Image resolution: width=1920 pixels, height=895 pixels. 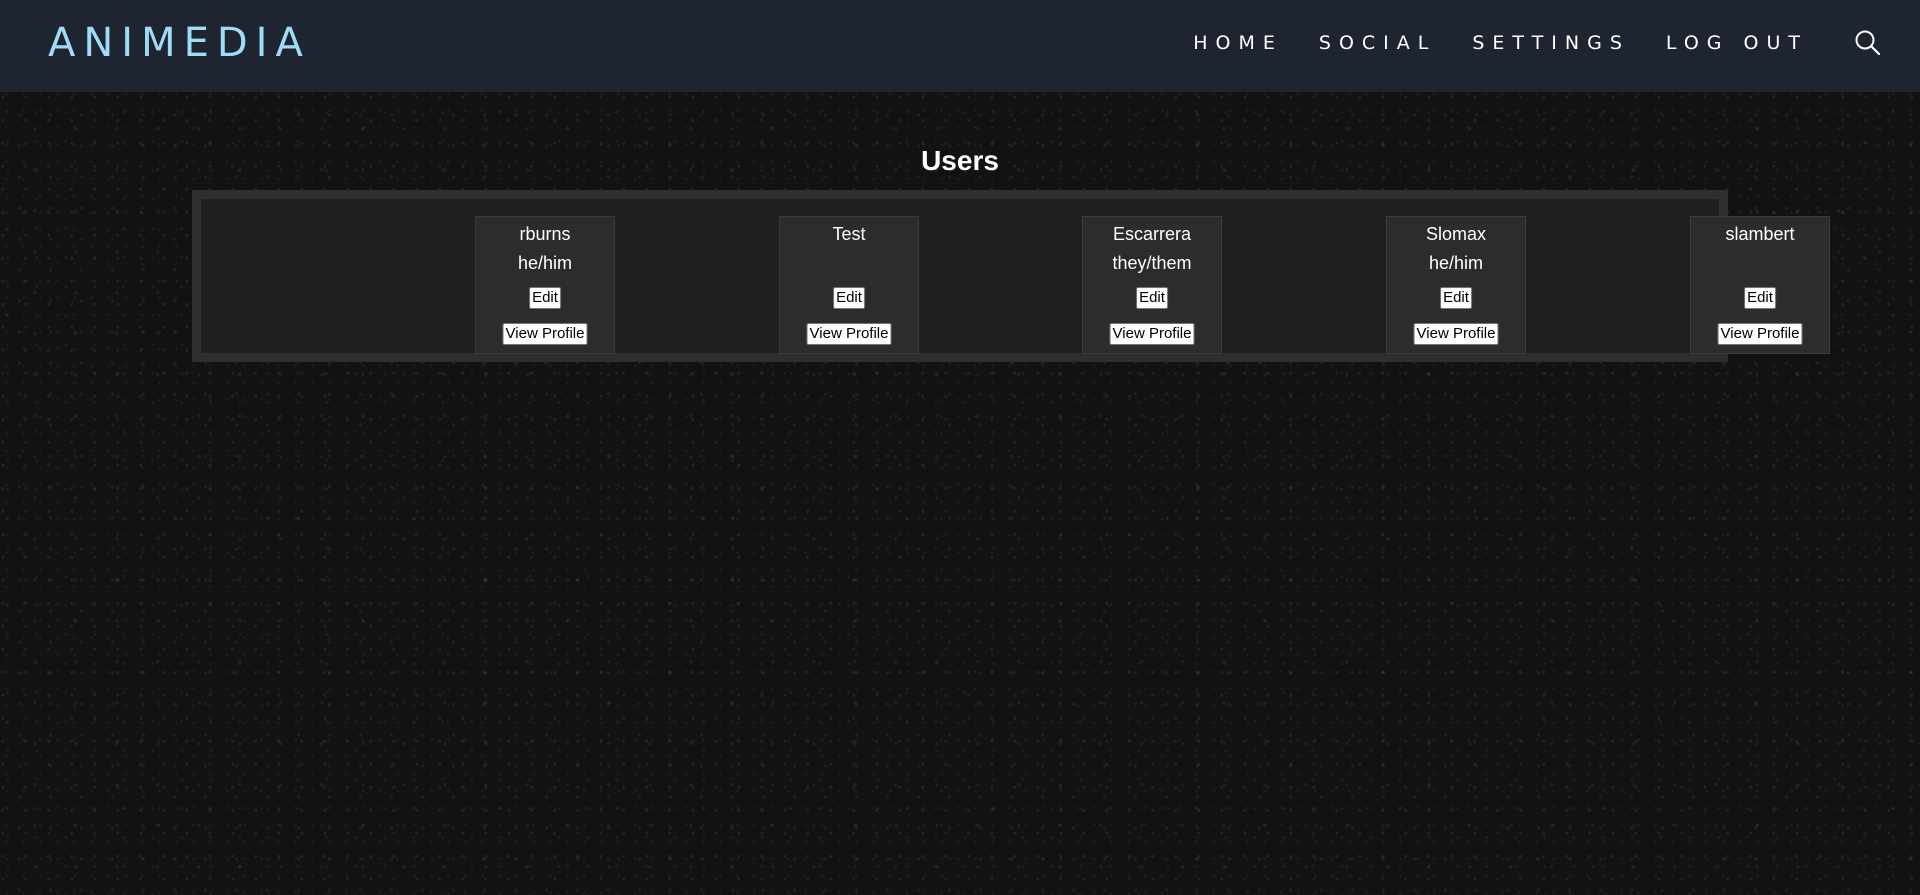 I want to click on site-logo: ANIMEDIA, so click(x=179, y=43).